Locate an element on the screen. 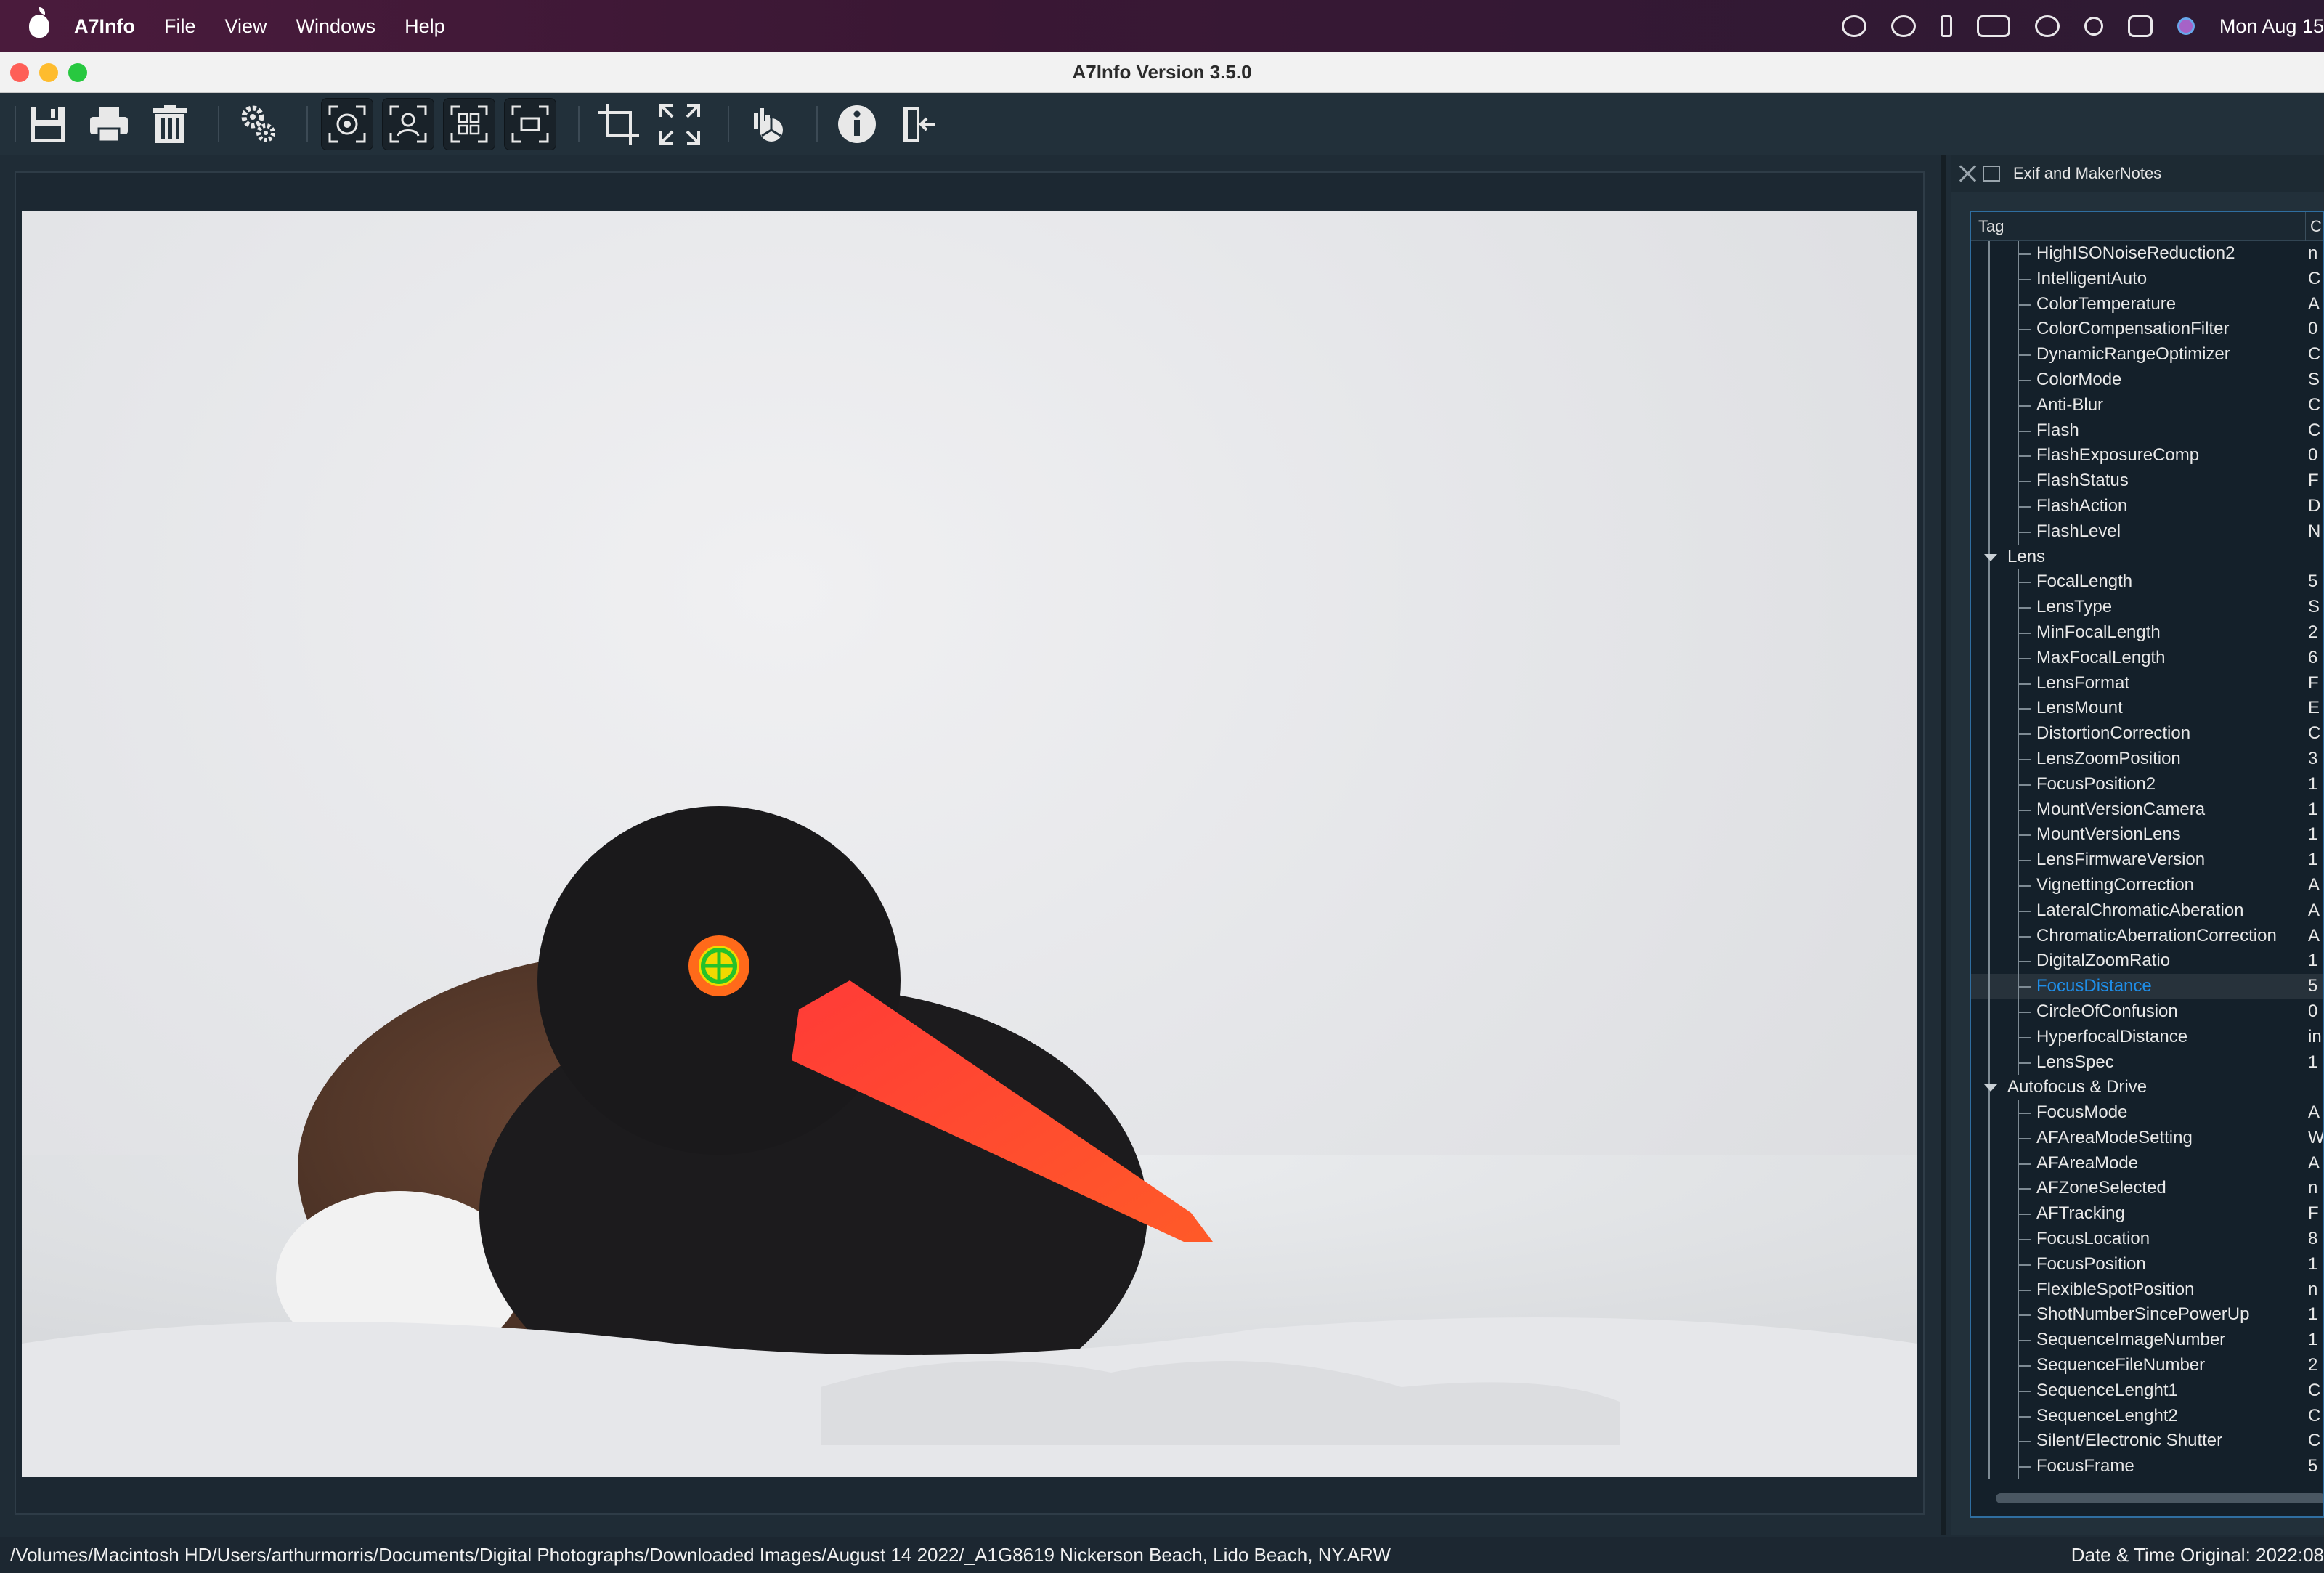 The width and height of the screenshot is (2324, 1573). face-detect-button is located at coordinates (408, 124).